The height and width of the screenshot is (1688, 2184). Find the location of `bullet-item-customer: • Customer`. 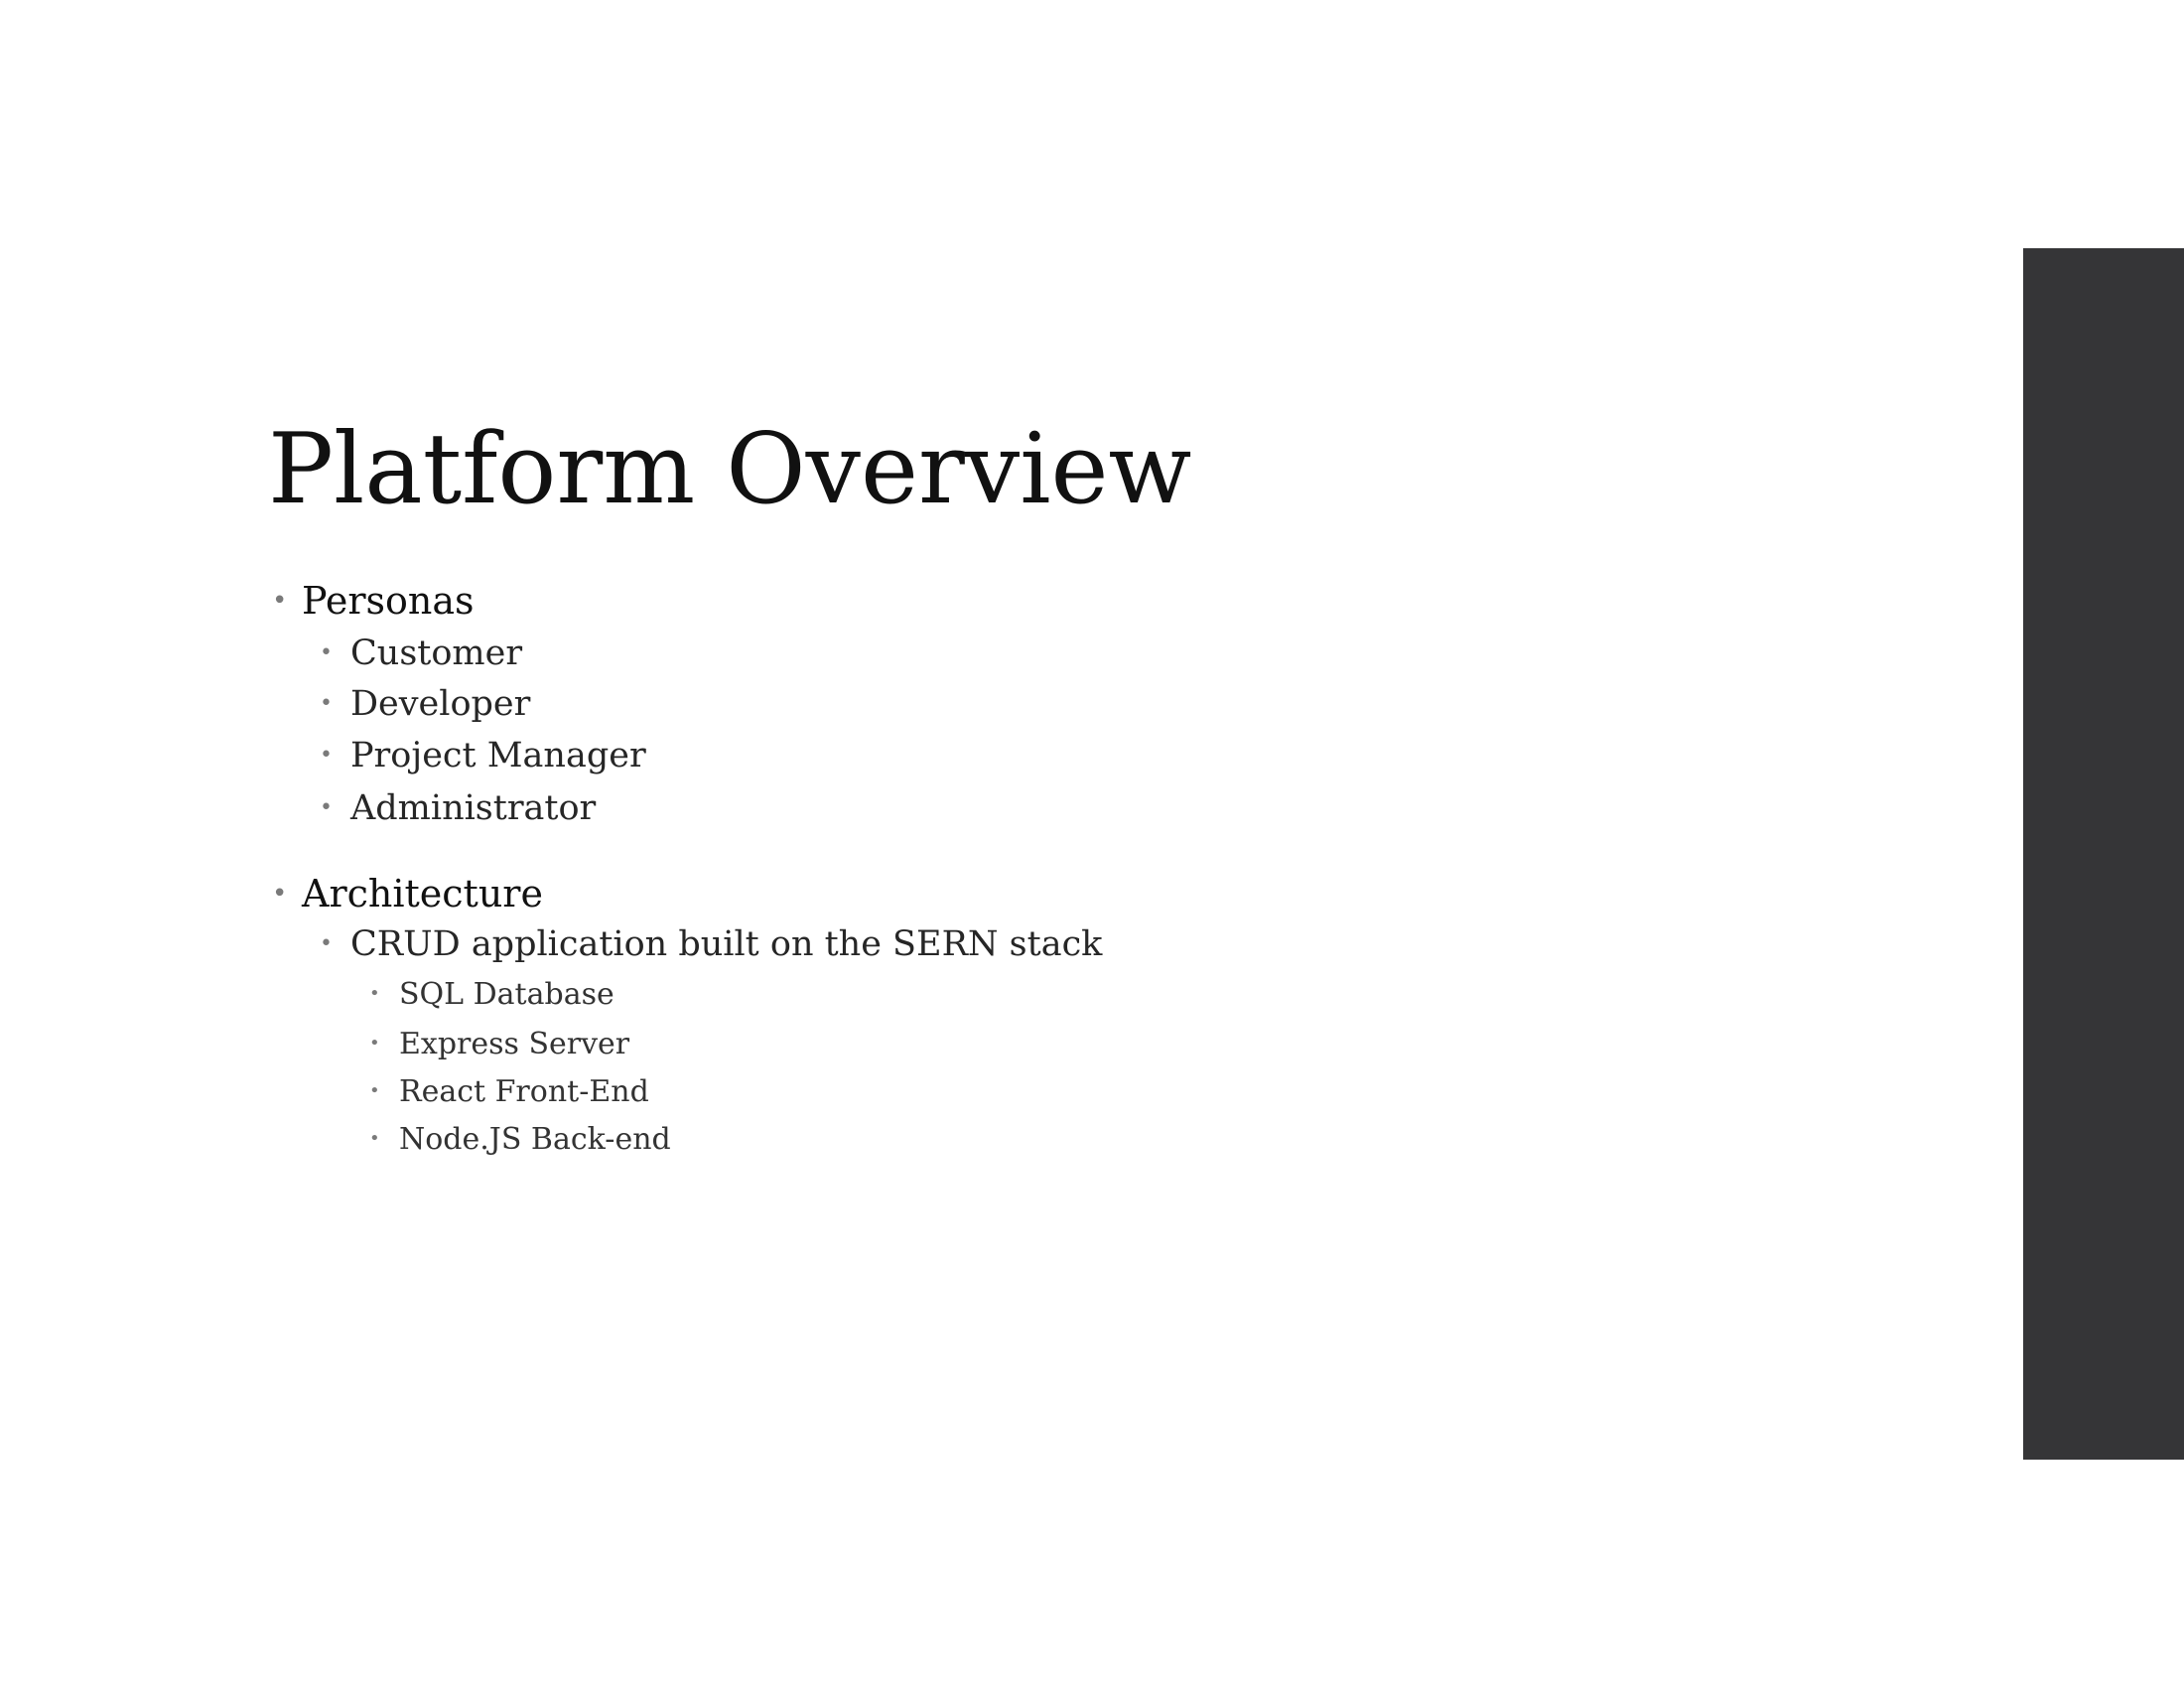

bullet-item-customer: • Customer is located at coordinates (421, 653).